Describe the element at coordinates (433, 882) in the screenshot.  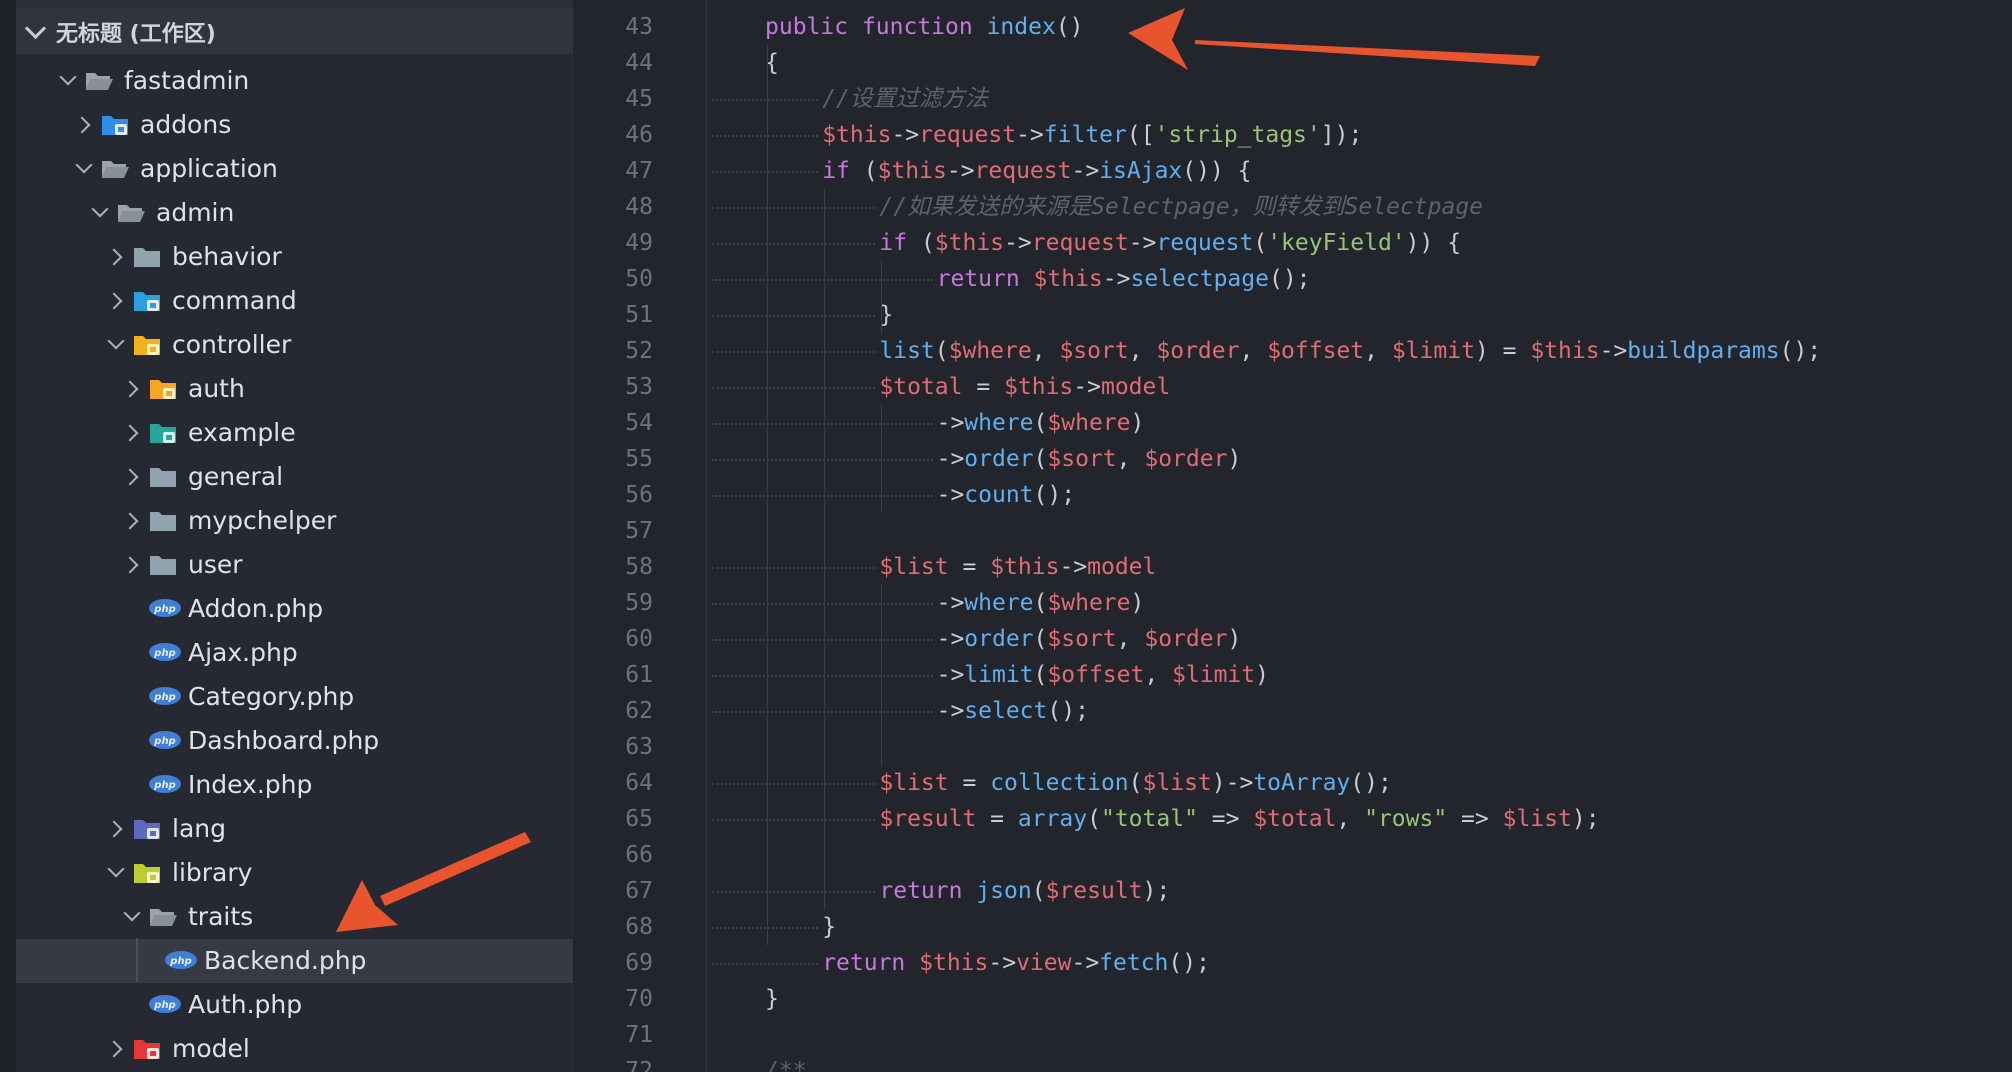
I see `arrow-to-backend-file` at that location.